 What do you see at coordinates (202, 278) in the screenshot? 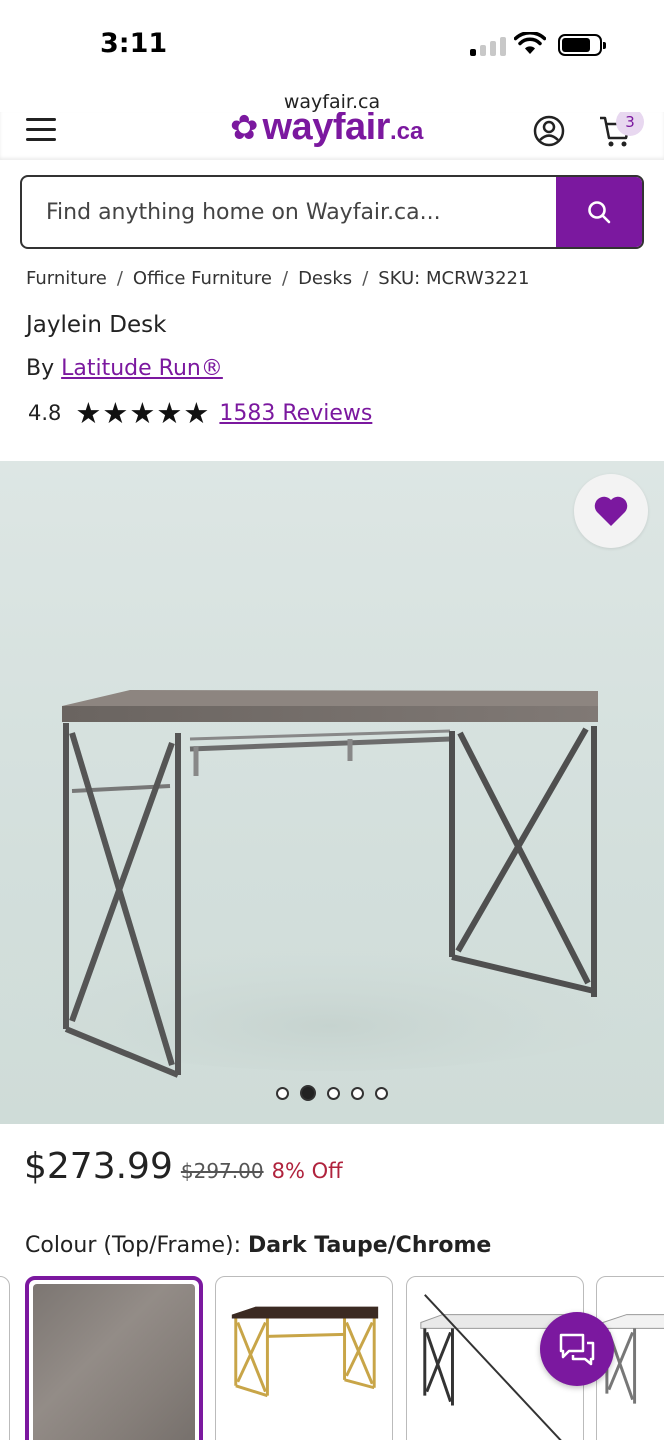
I see `breadcrumb-office-furniture: Office Furniture` at bounding box center [202, 278].